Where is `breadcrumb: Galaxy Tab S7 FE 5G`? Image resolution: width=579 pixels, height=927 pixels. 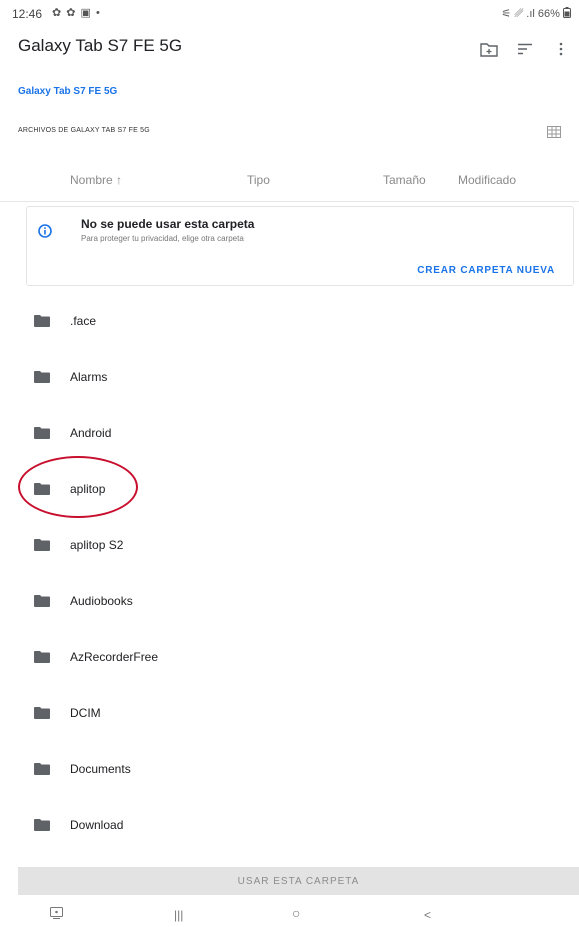 breadcrumb: Galaxy Tab S7 FE 5G is located at coordinates (67, 91).